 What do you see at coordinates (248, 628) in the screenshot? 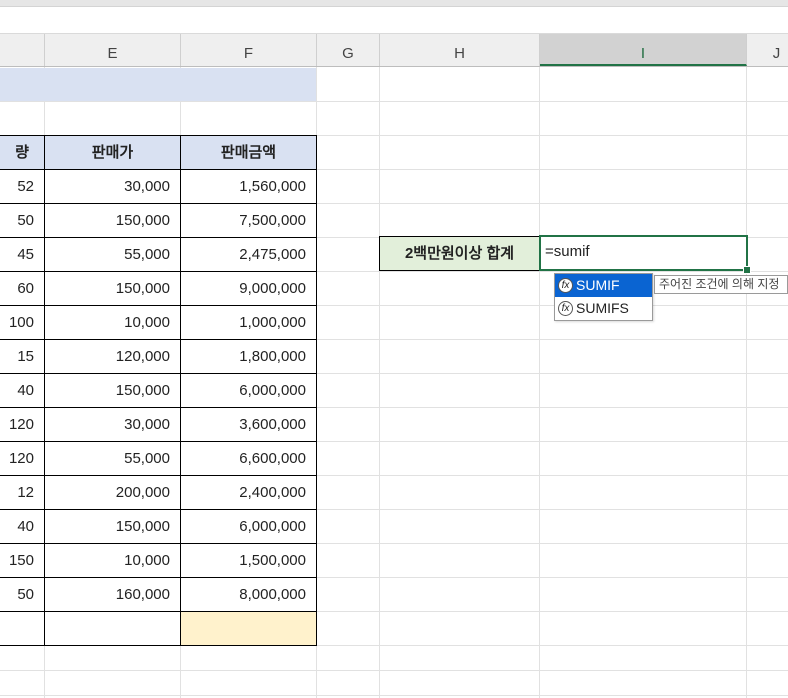
I see `total-amount-cell` at bounding box center [248, 628].